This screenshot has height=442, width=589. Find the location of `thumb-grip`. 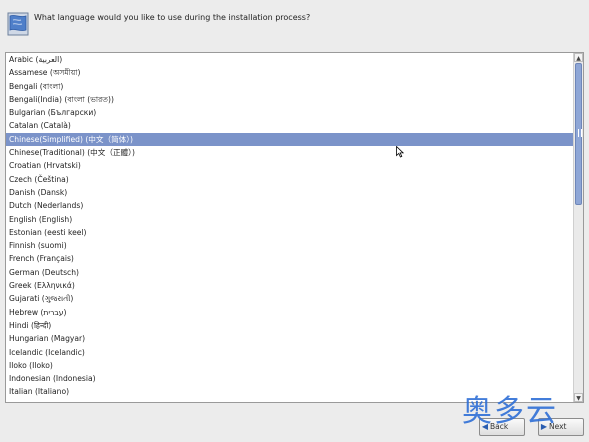

thumb-grip is located at coordinates (580, 133).